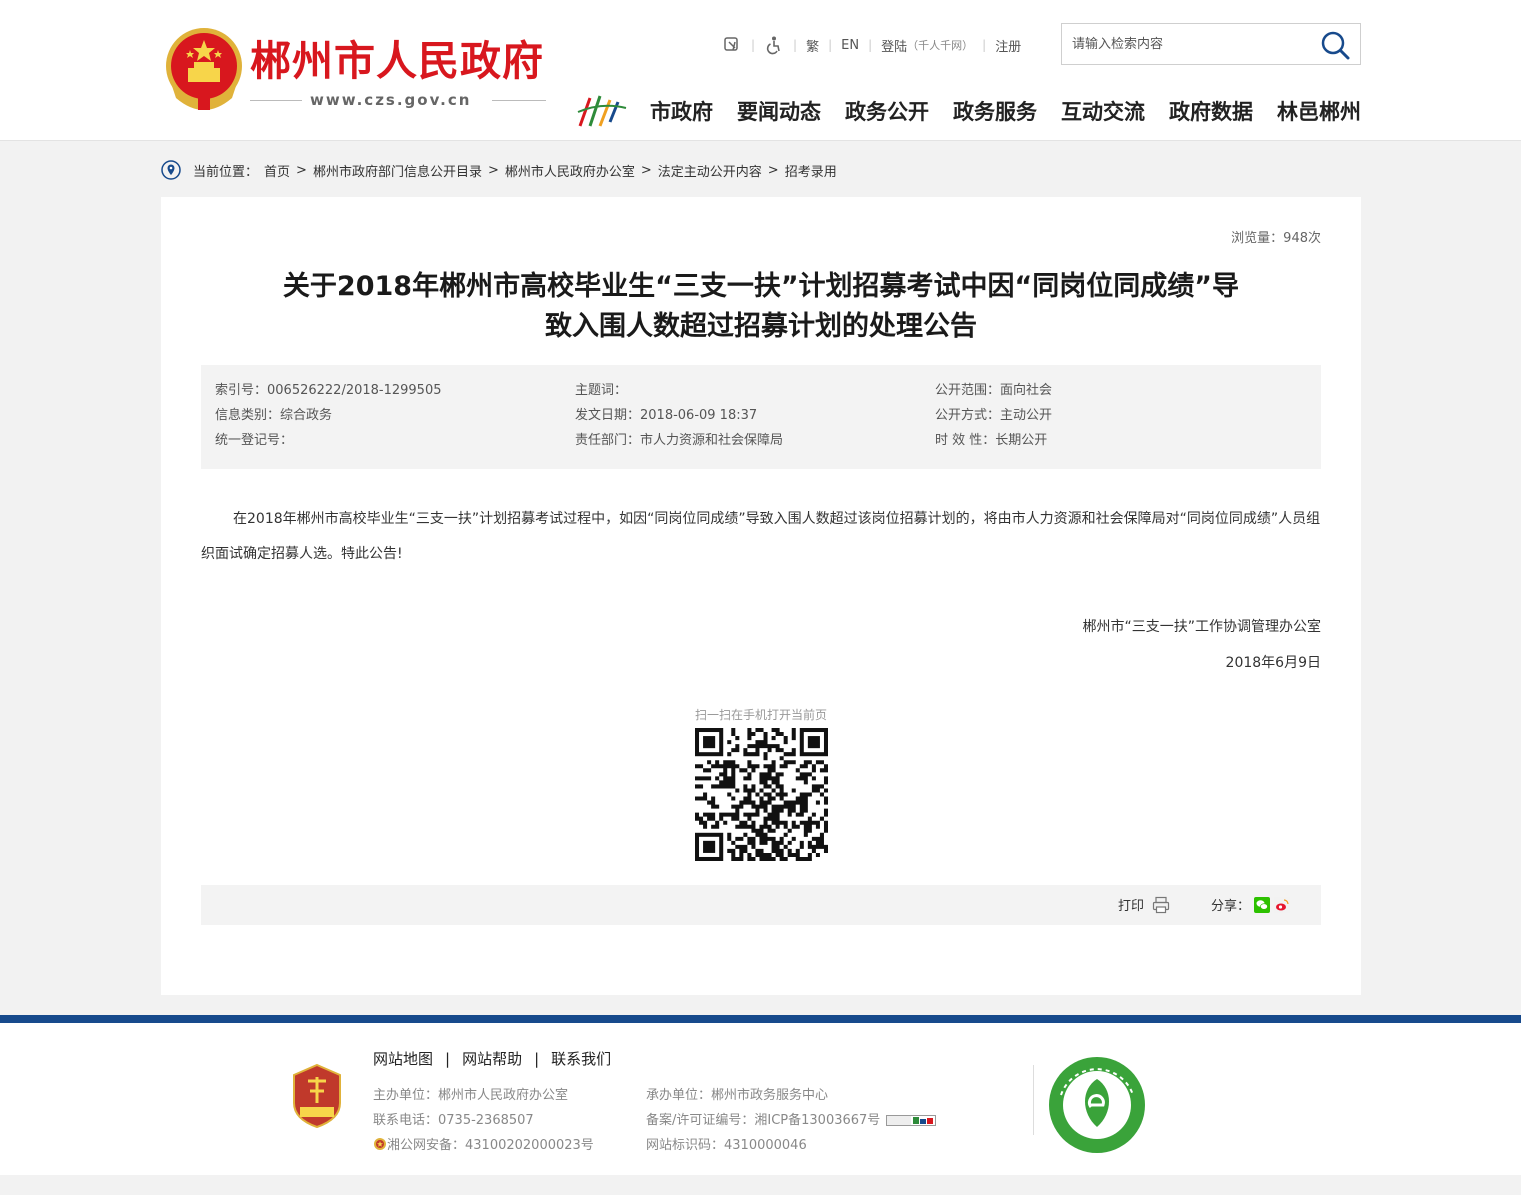 This screenshot has height=1195, width=1521. I want to click on print-button: 打印, so click(1144, 904).